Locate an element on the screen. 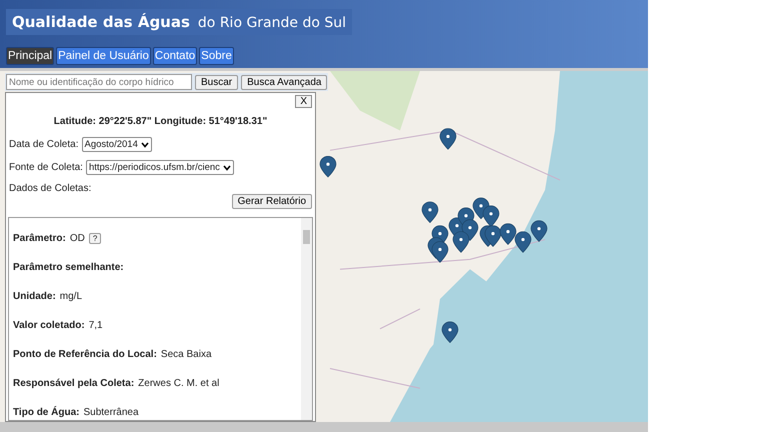  detail-value: OD is located at coordinates (77, 238).